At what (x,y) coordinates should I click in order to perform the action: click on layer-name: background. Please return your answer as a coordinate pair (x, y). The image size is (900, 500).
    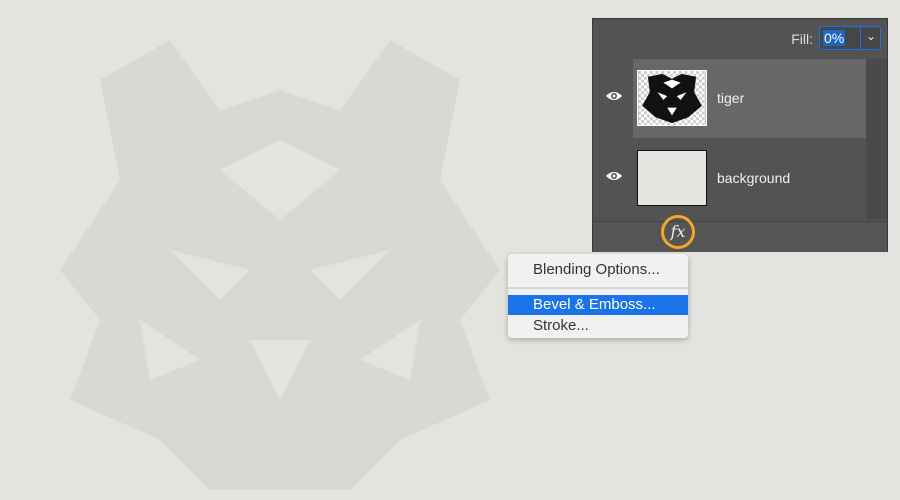
    Looking at the image, I should click on (754, 178).